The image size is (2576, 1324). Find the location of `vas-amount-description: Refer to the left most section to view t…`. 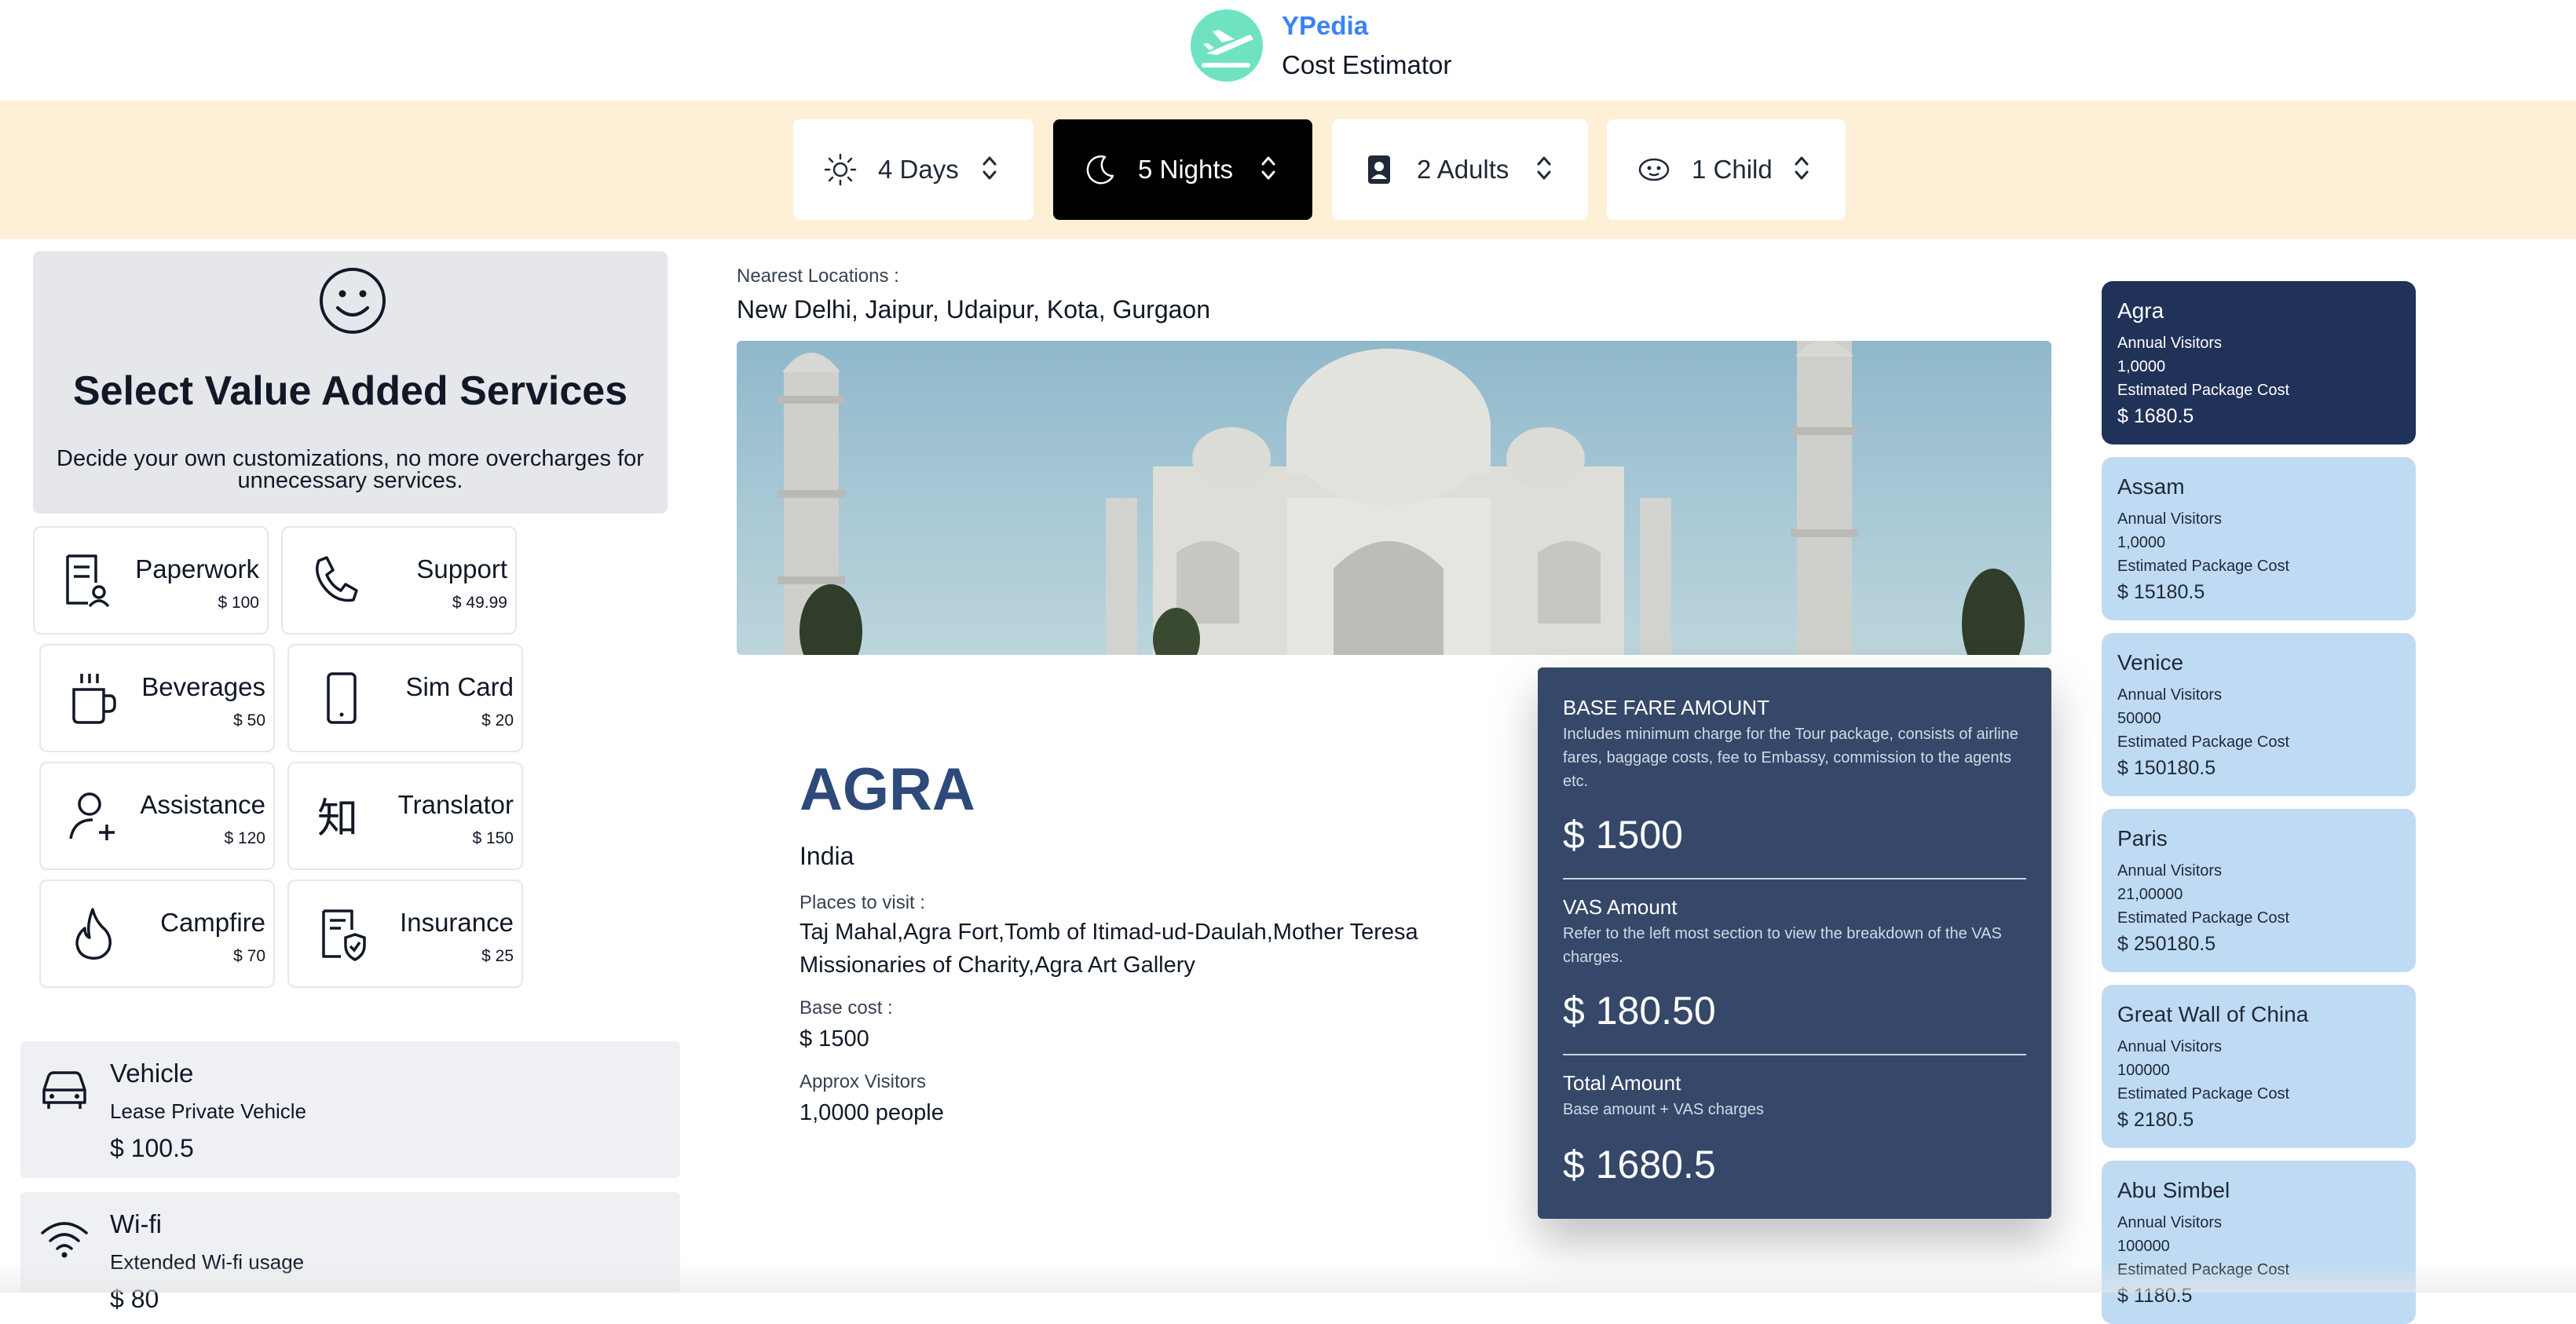

vas-amount-description: Refer to the left most section to view t… is located at coordinates (1783, 946).